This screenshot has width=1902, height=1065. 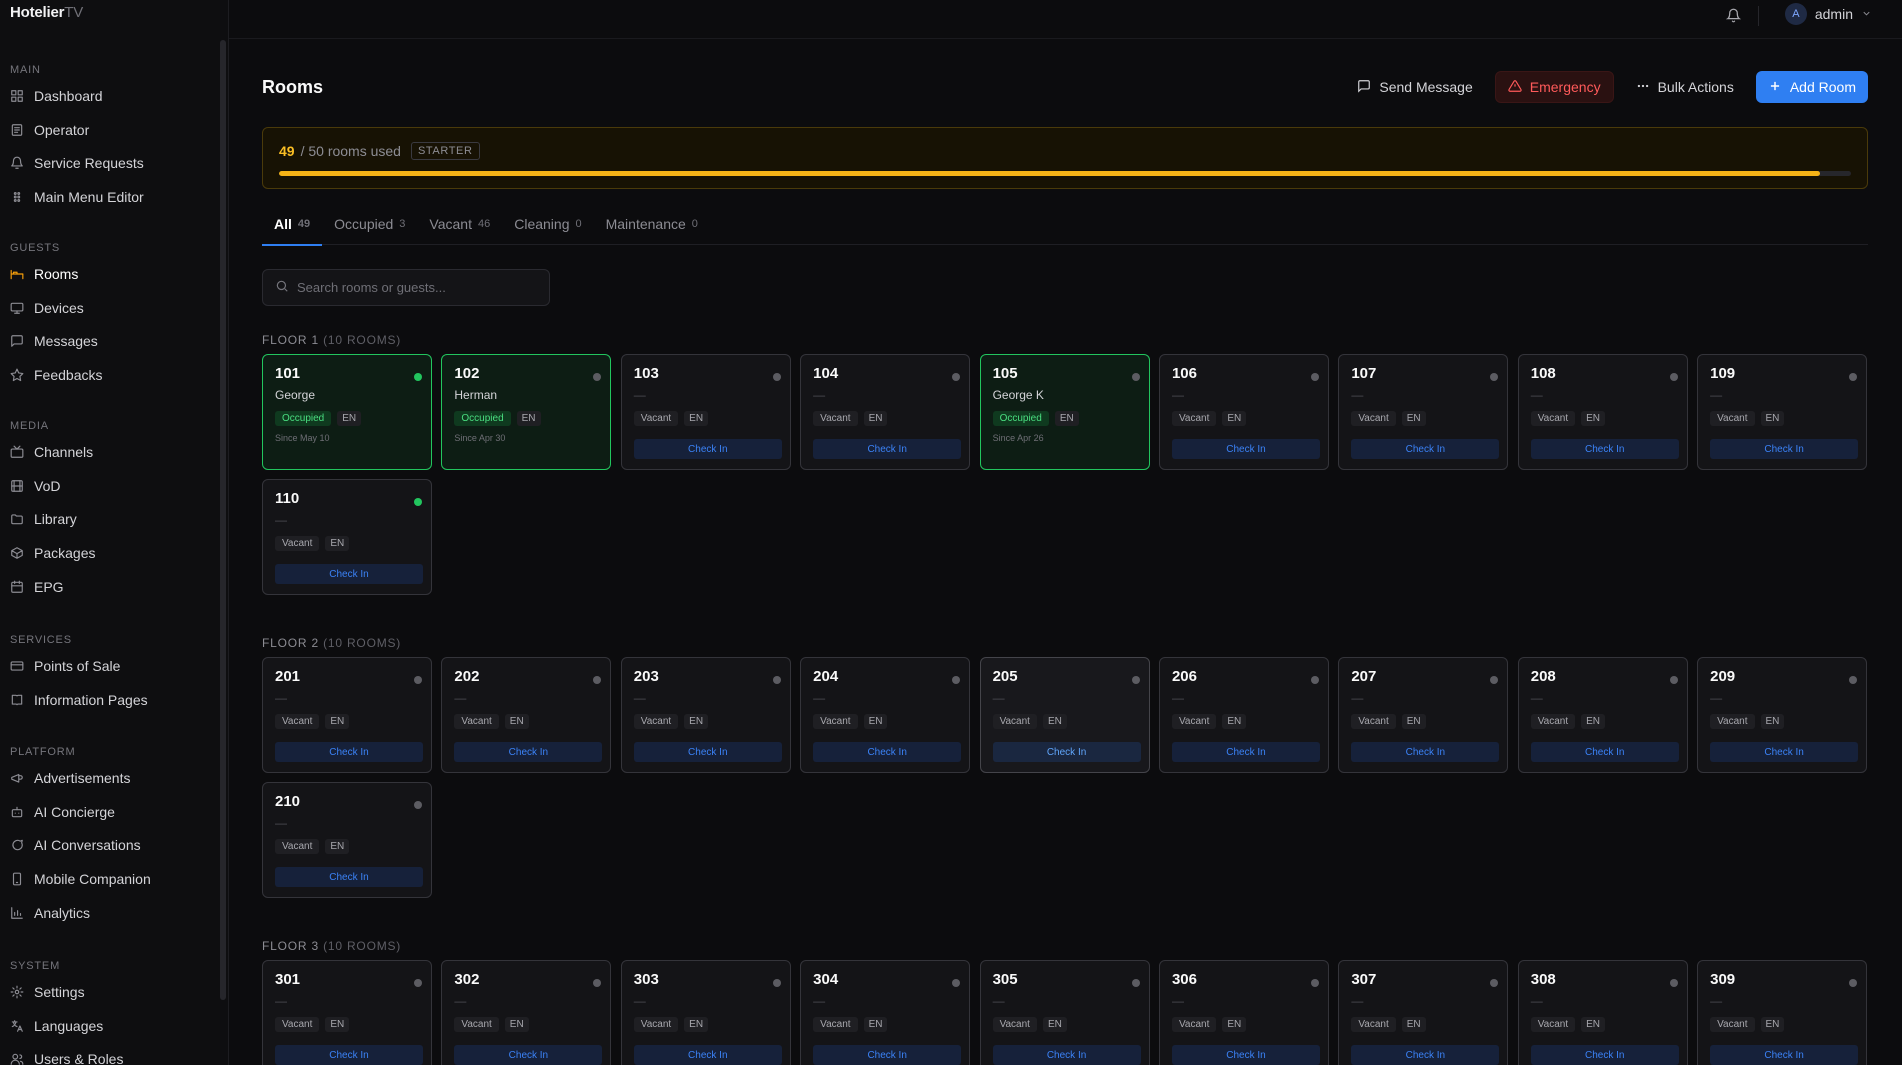 What do you see at coordinates (112, 587) in the screenshot?
I see `sidebar-item-epg: EPG` at bounding box center [112, 587].